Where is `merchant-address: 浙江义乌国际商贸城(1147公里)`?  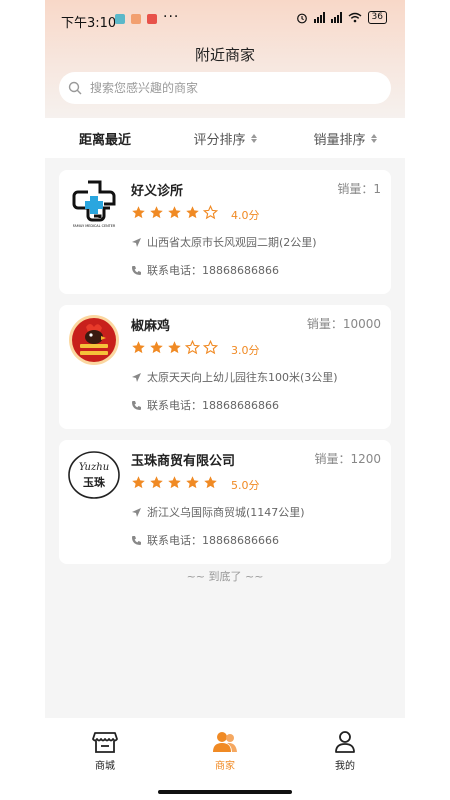 merchant-address: 浙江义乌国际商贸城(1147公里) is located at coordinates (218, 512).